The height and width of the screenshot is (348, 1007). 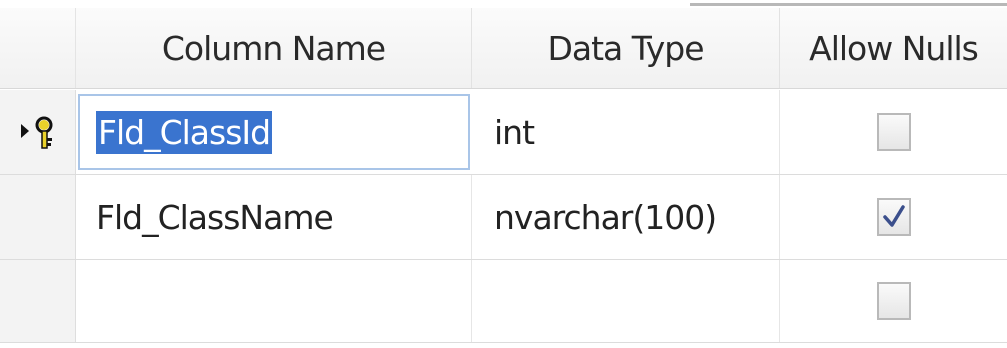 What do you see at coordinates (184, 132) in the screenshot?
I see `selected-column-name: Fld_ClassId` at bounding box center [184, 132].